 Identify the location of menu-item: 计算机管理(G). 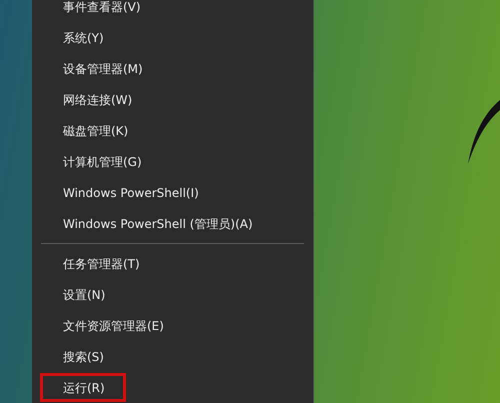
(102, 161).